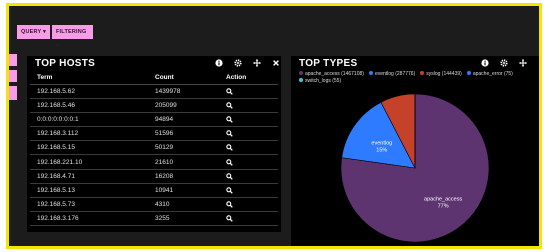 This screenshot has height=252, width=546. What do you see at coordinates (323, 81) in the screenshot?
I see `legend-label: switch_logs (55)` at bounding box center [323, 81].